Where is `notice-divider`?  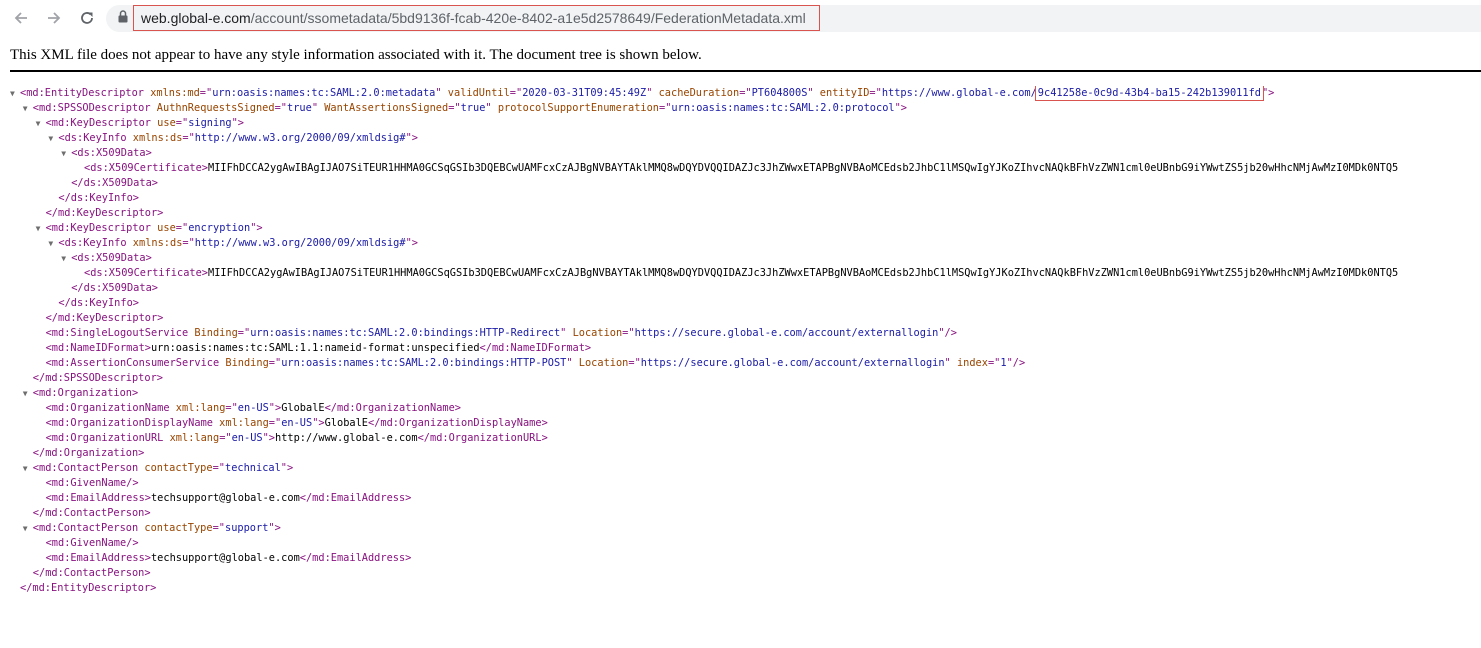
notice-divider is located at coordinates (745, 71).